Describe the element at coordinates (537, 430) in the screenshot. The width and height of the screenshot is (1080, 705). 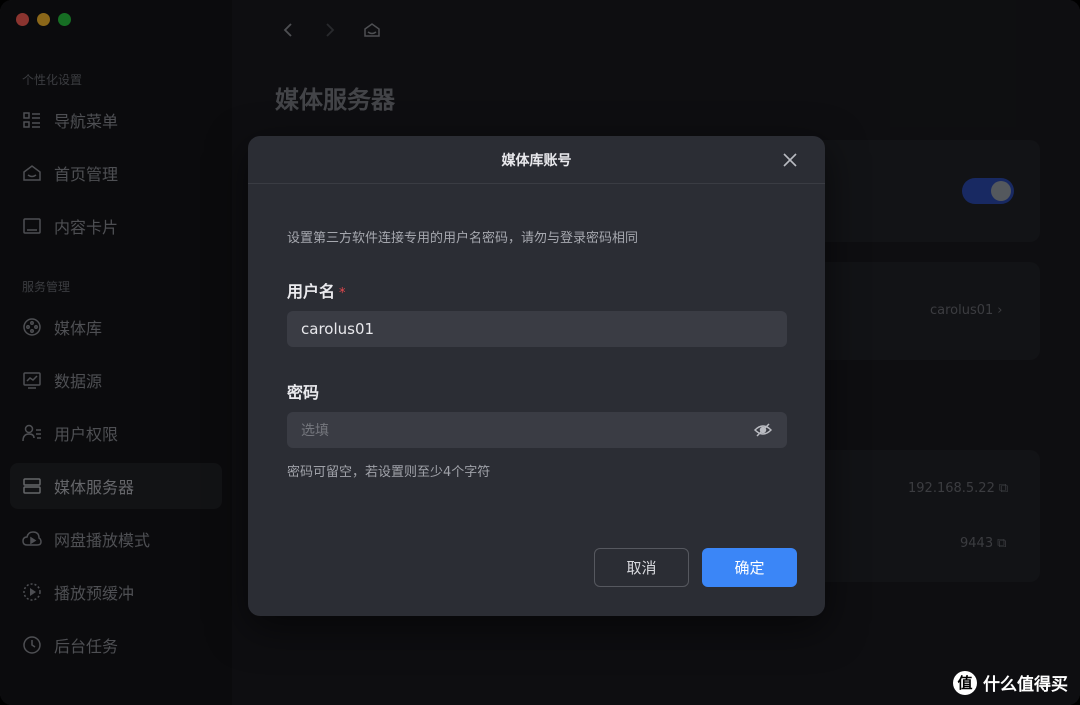
I see `password-input` at that location.